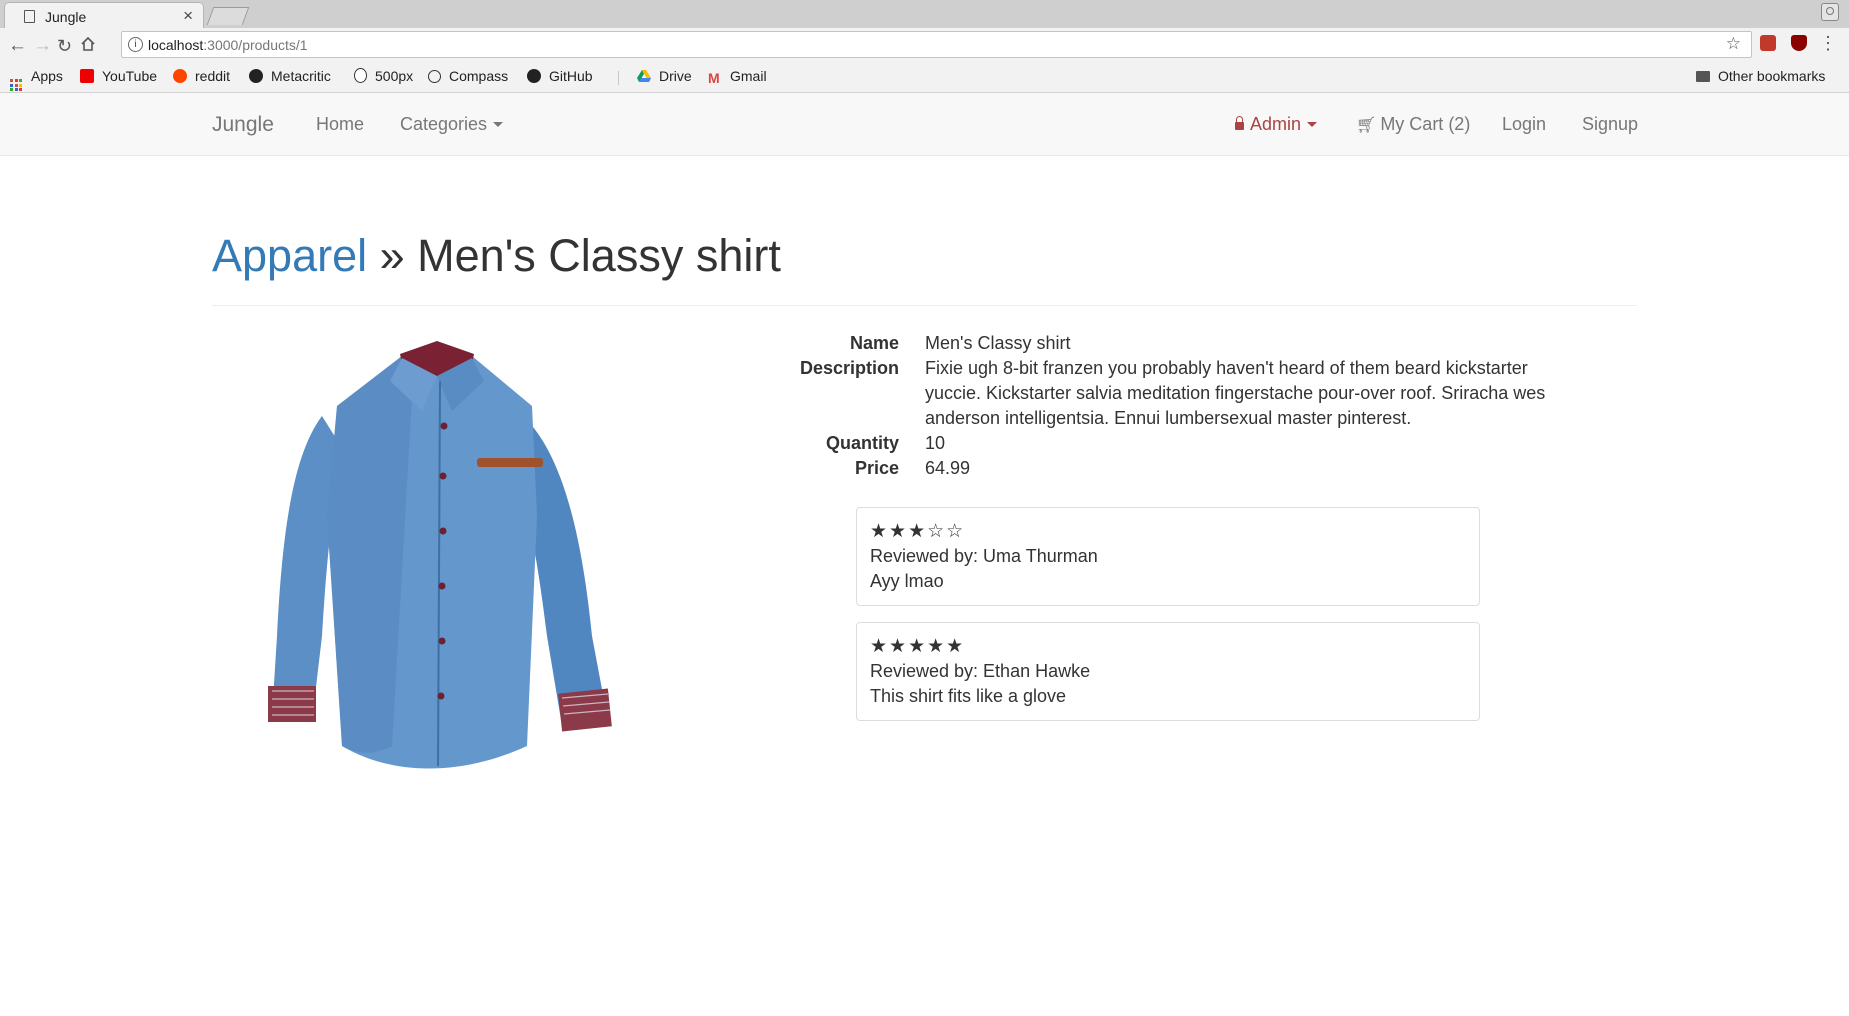 This screenshot has height=1016, width=1849. I want to click on value-quantity: 10, so click(935, 443).